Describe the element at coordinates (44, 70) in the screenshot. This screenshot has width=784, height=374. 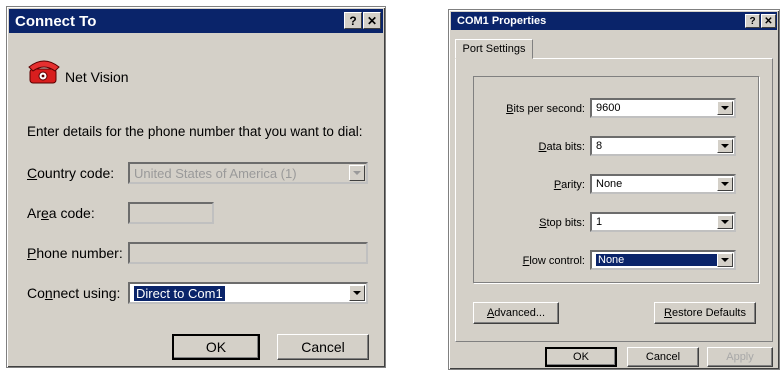
I see `phone-icon` at that location.